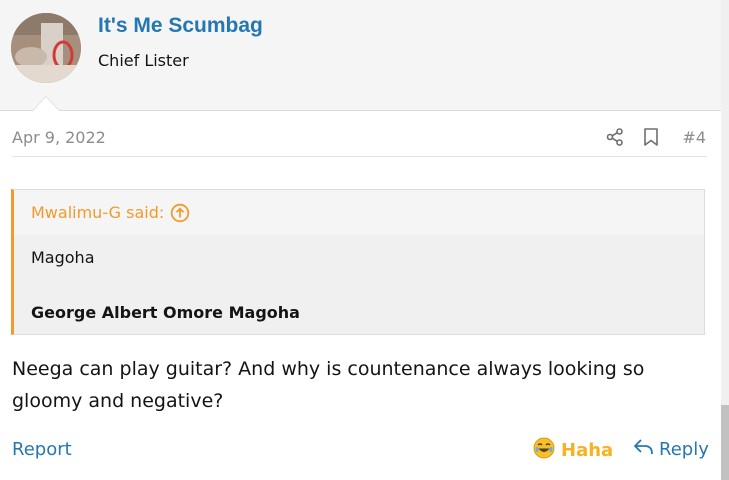 The width and height of the screenshot is (729, 480). What do you see at coordinates (694, 137) in the screenshot?
I see `post-number-link: #4` at bounding box center [694, 137].